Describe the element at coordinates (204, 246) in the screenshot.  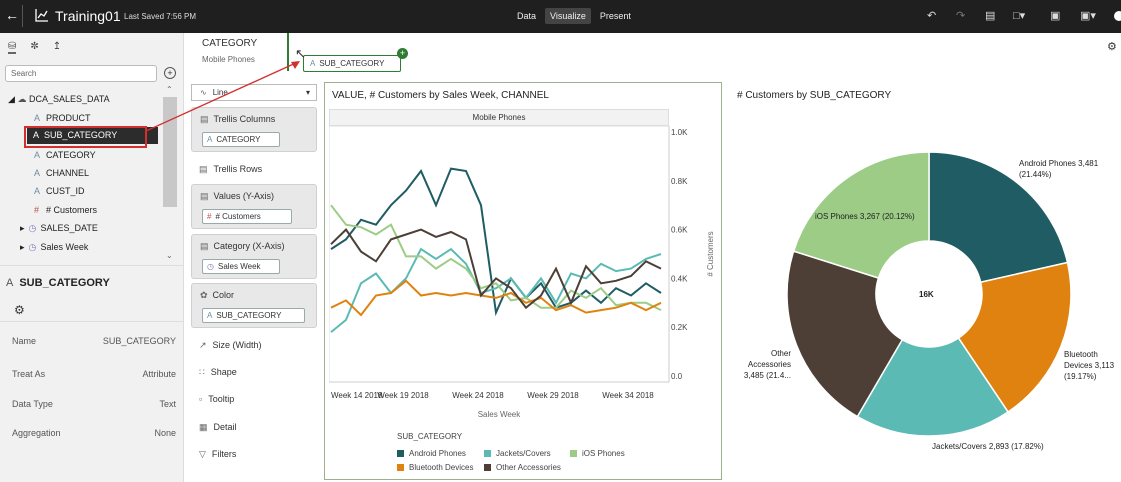
I see `category-icon: ▤` at that location.